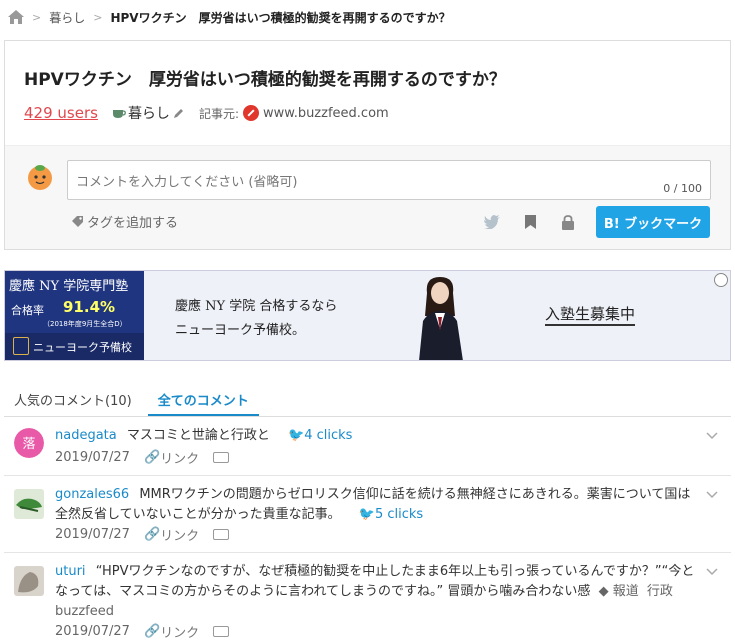 The image size is (735, 644). I want to click on users-count-link: 429 users, so click(61, 113).